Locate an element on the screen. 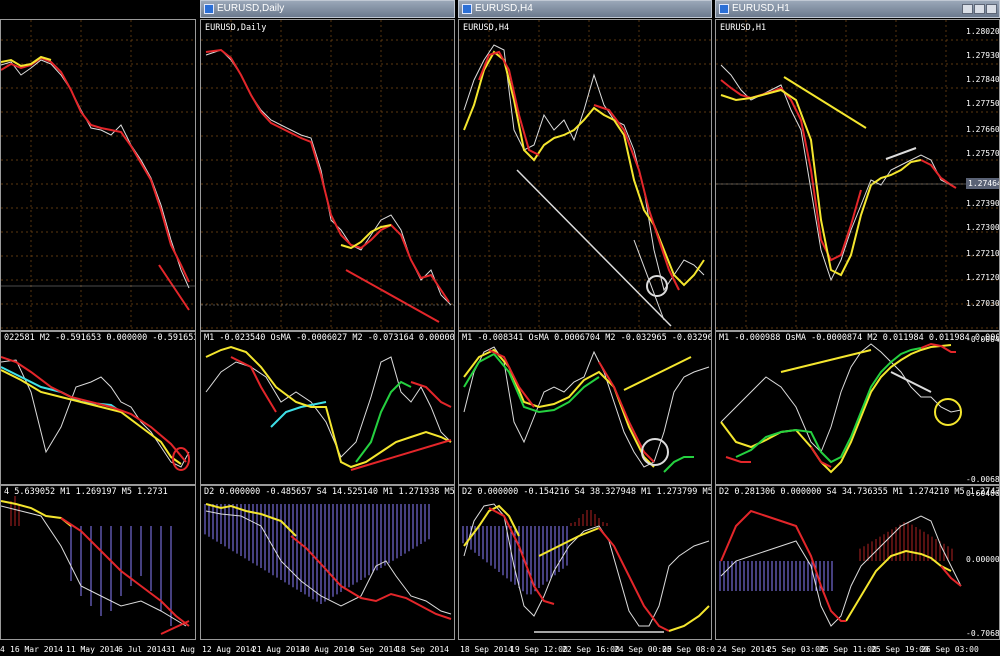 Image resolution: width=1000 pixels, height=656 pixels. osc2-chart: 0.604069 0.000000 -0.70687 is located at coordinates (859, 563).